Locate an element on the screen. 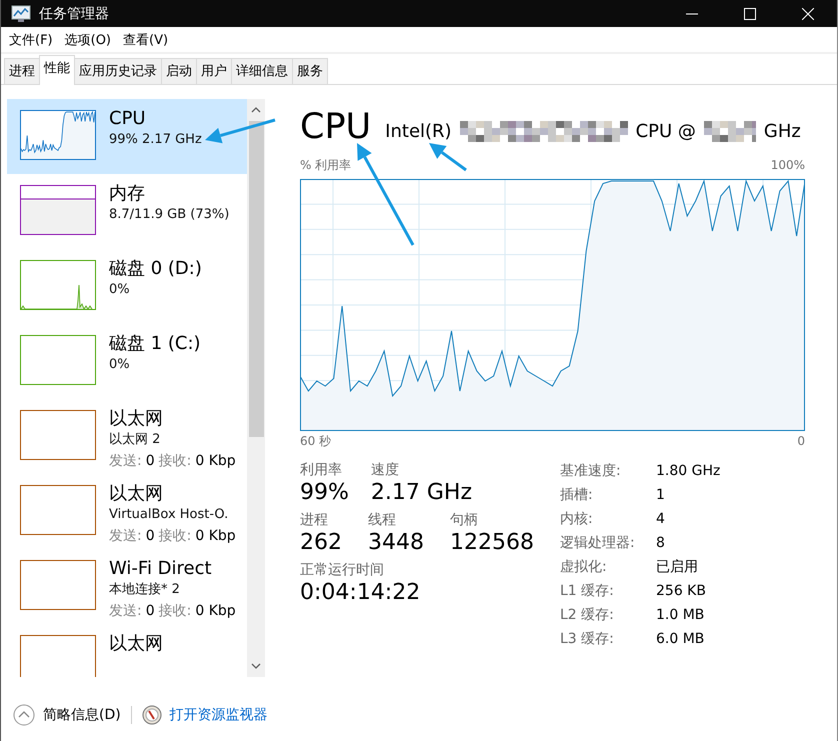 This screenshot has width=838, height=741. gauge-icon is located at coordinates (152, 715).